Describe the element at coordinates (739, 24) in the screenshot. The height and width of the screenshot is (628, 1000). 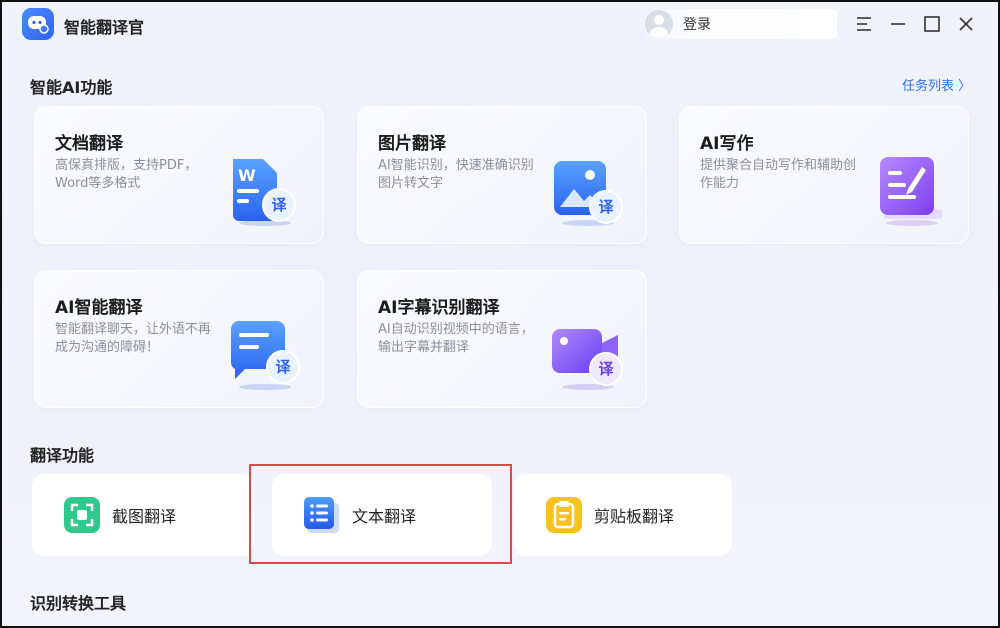
I see `login-button: 登录` at that location.